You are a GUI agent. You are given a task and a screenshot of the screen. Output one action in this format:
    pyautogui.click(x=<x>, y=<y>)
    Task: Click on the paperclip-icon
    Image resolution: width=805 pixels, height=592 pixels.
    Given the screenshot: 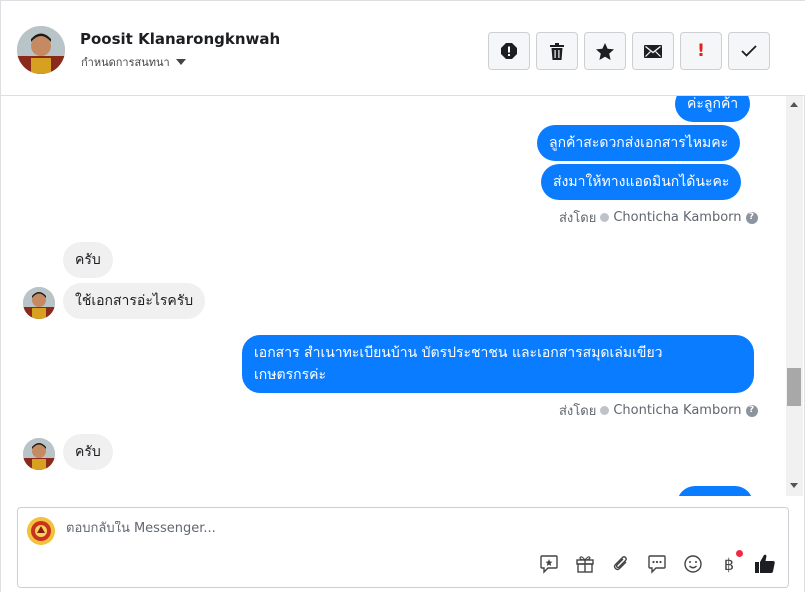 What is the action you would take?
    pyautogui.click(x=620, y=563)
    